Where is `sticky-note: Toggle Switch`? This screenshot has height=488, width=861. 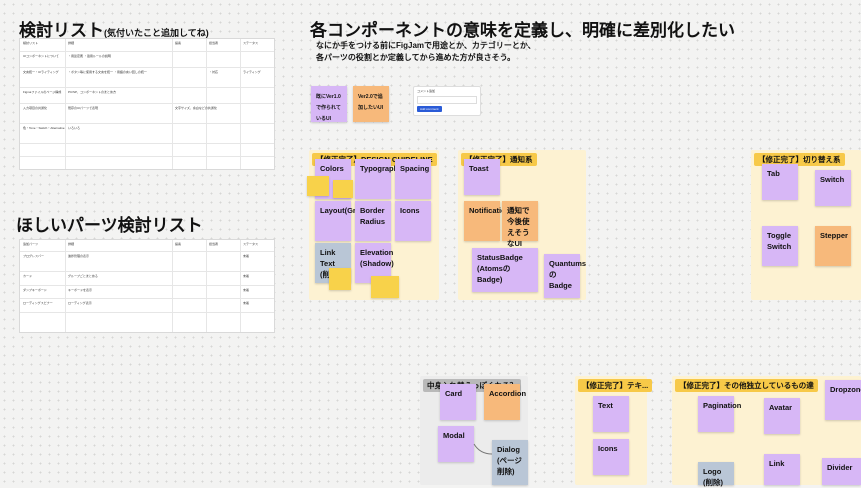 sticky-note: Toggle Switch is located at coordinates (780, 246).